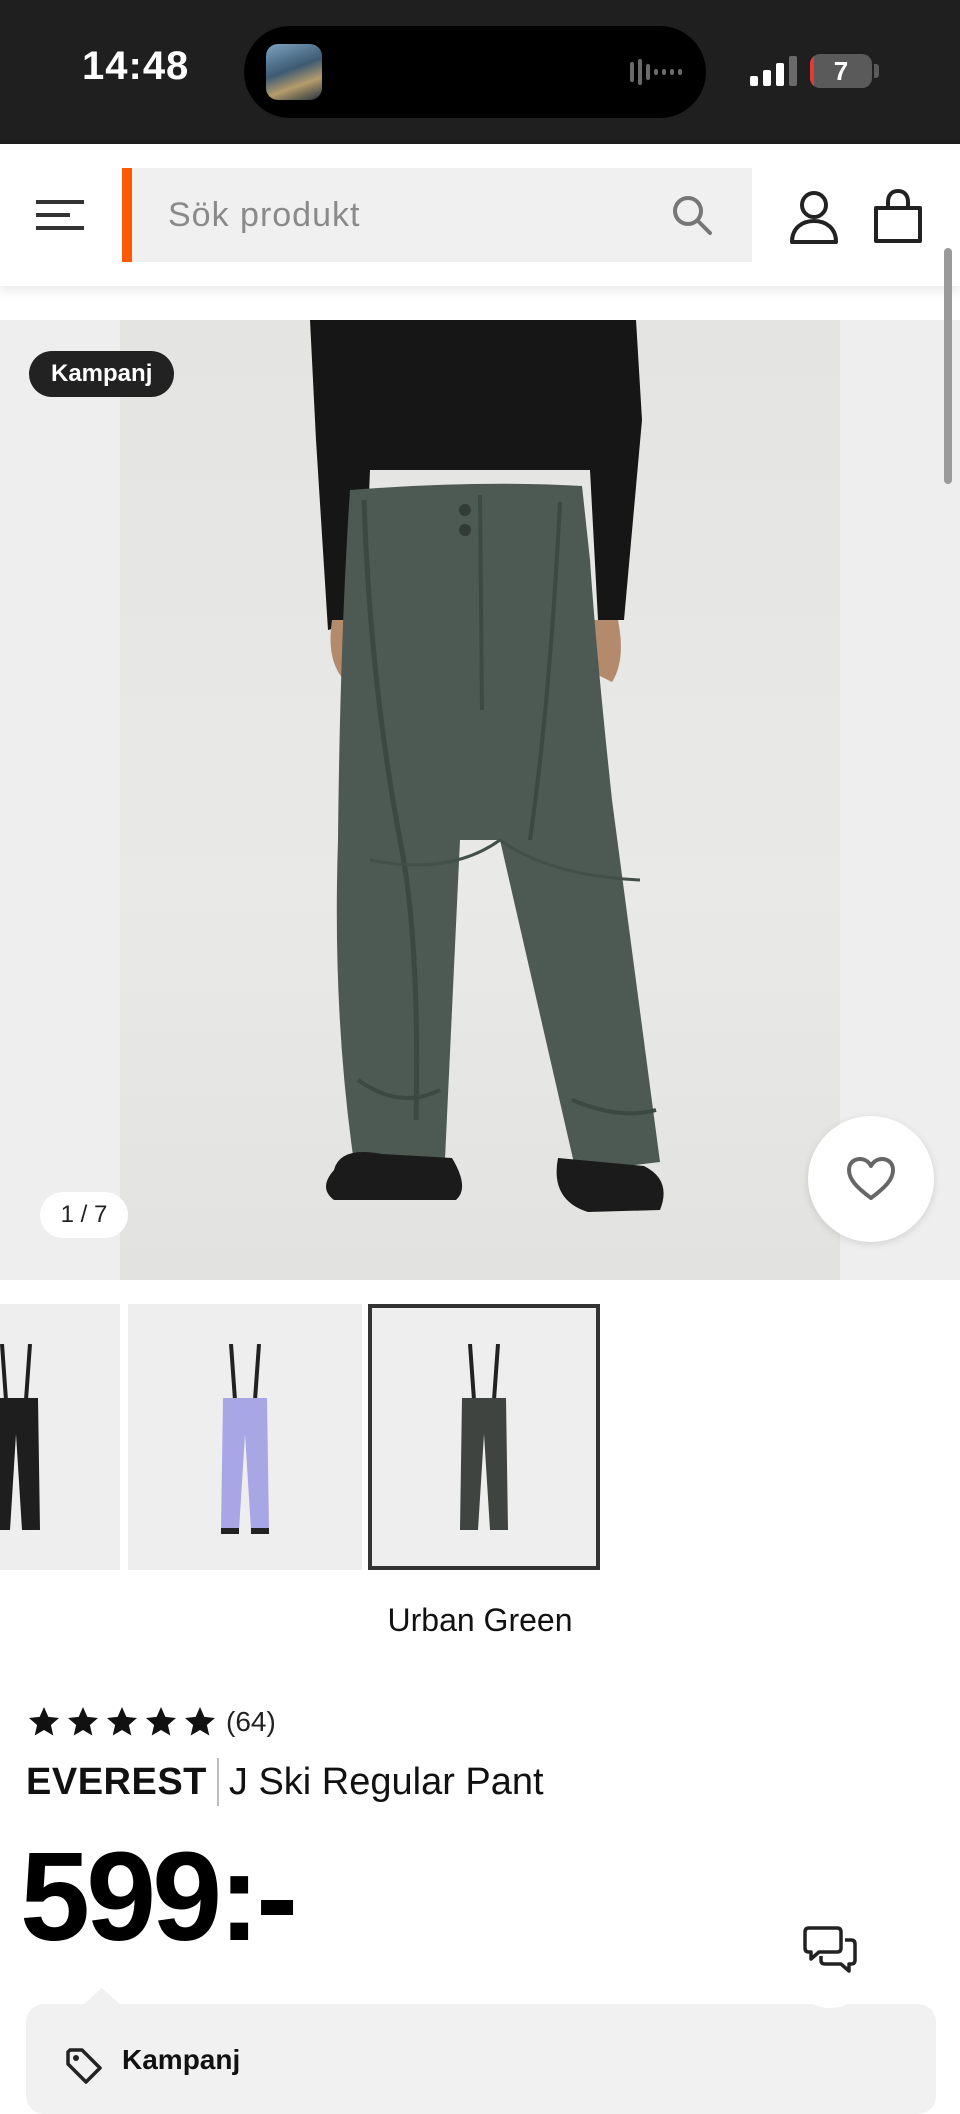 This screenshot has width=960, height=2114. Describe the element at coordinates (84, 1215) in the screenshot. I see `image-counter: 1 / 7` at that location.